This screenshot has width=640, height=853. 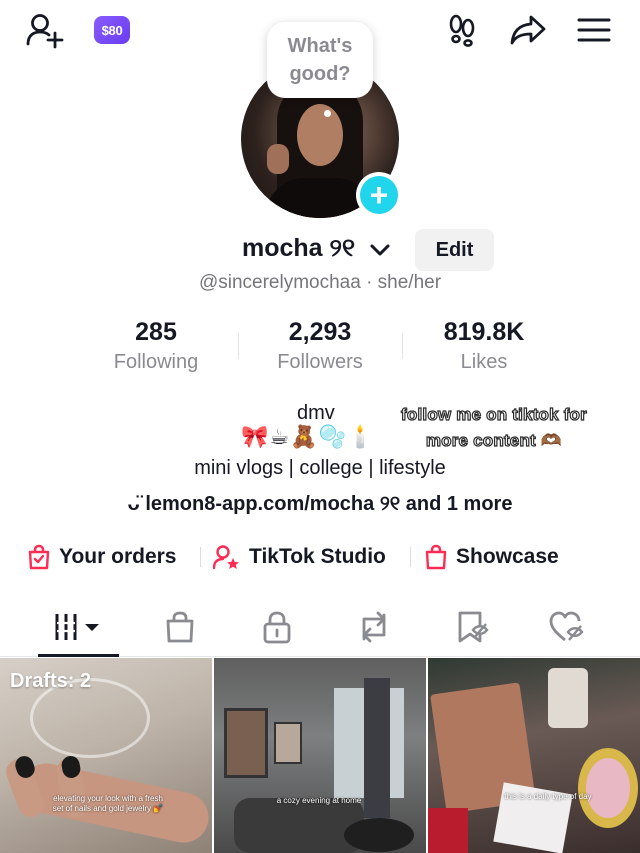 I want to click on bio-link: ᴗ̈ lemon8-app.com/mocha ୨୧ and 1 more, so click(x=320, y=504).